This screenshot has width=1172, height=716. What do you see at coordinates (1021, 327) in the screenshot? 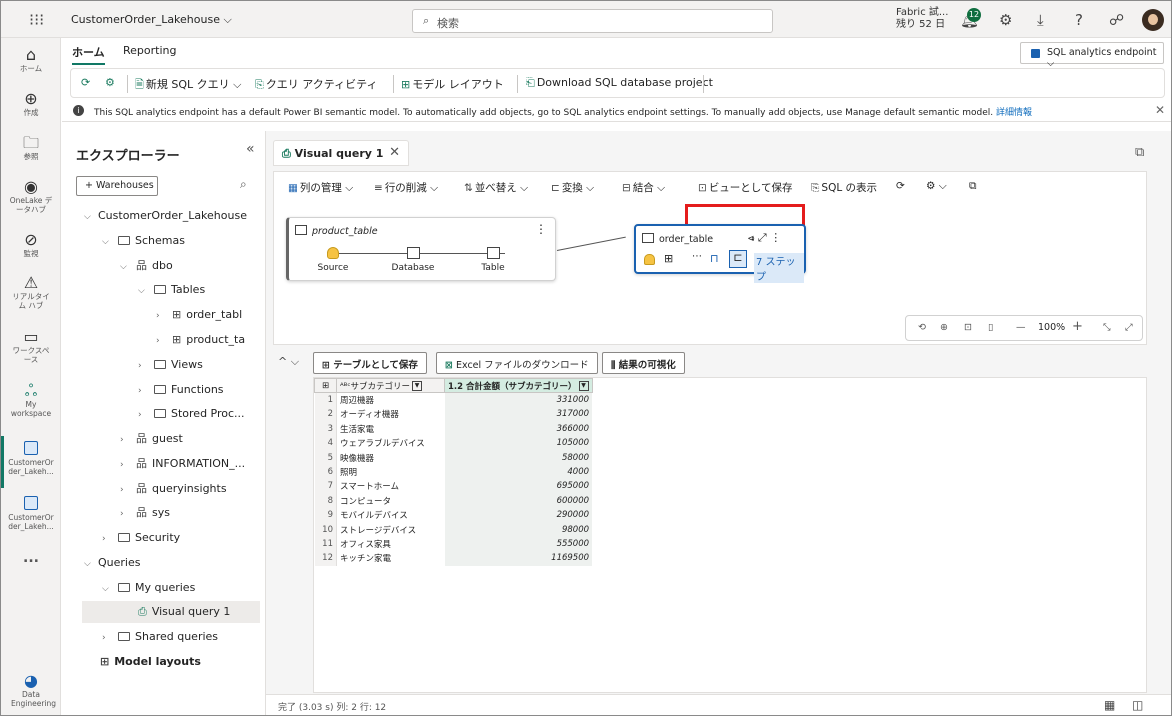
I see `zoom-out-icon: —` at bounding box center [1021, 327].